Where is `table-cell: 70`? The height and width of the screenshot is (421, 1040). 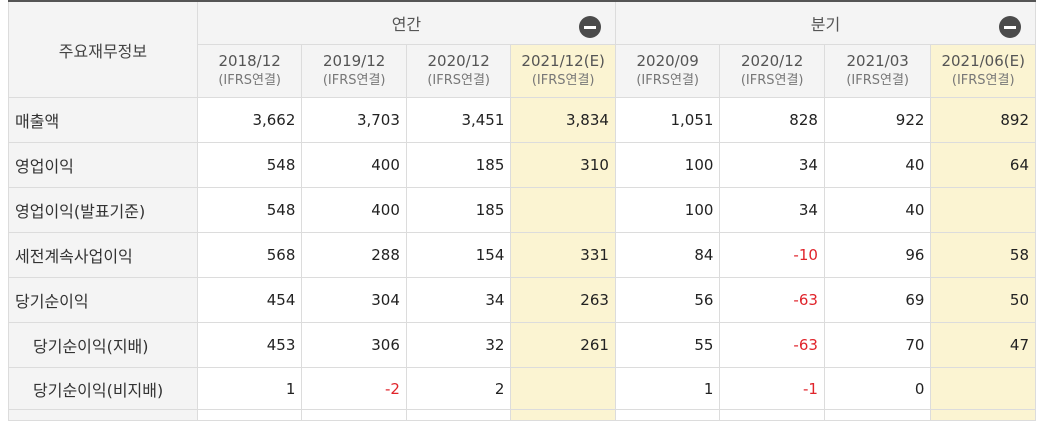
table-cell: 70 is located at coordinates (877, 345).